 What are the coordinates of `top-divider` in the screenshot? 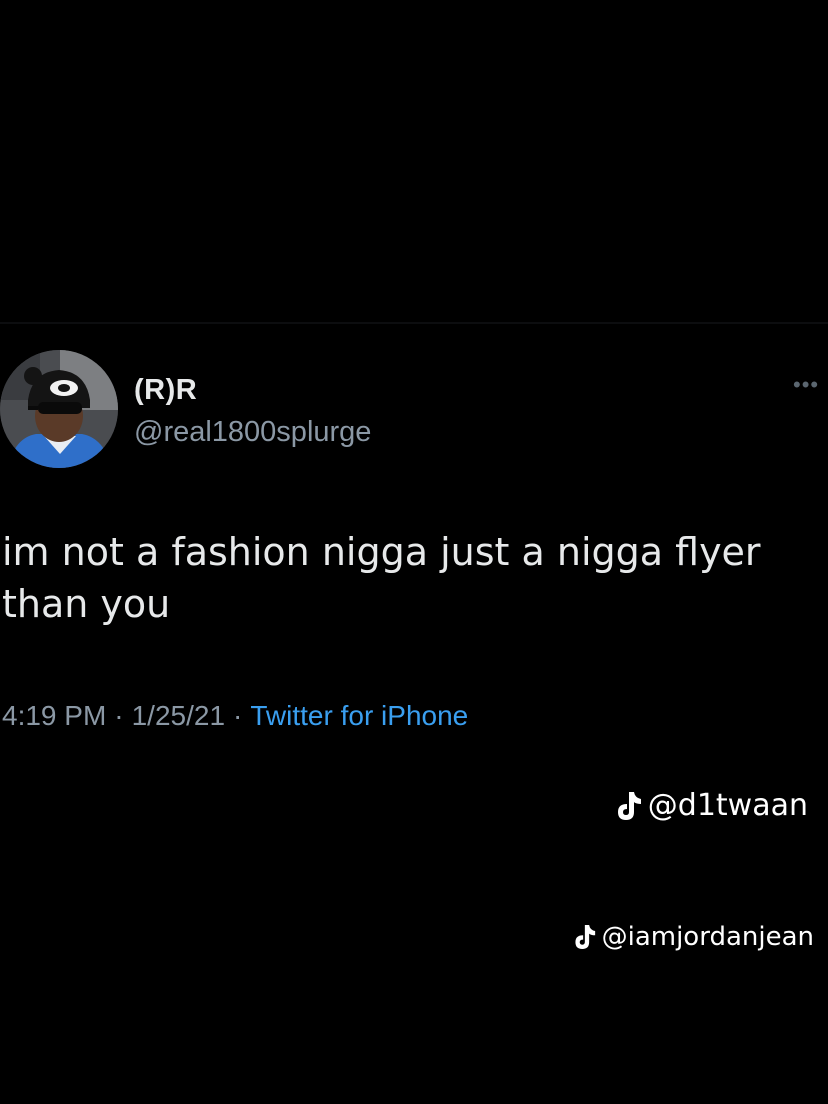 It's located at (414, 323).